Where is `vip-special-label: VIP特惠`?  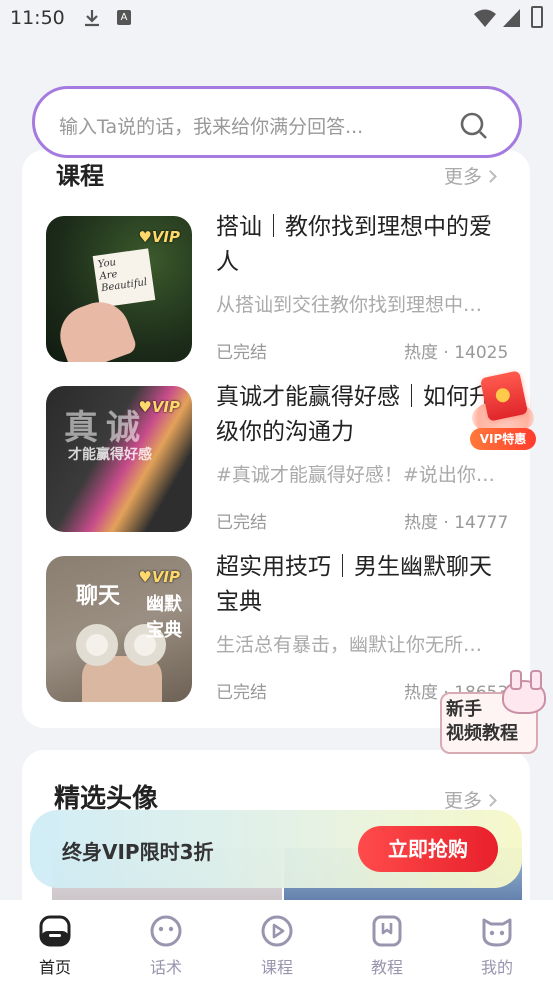
vip-special-label: VIP特惠 is located at coordinates (503, 439).